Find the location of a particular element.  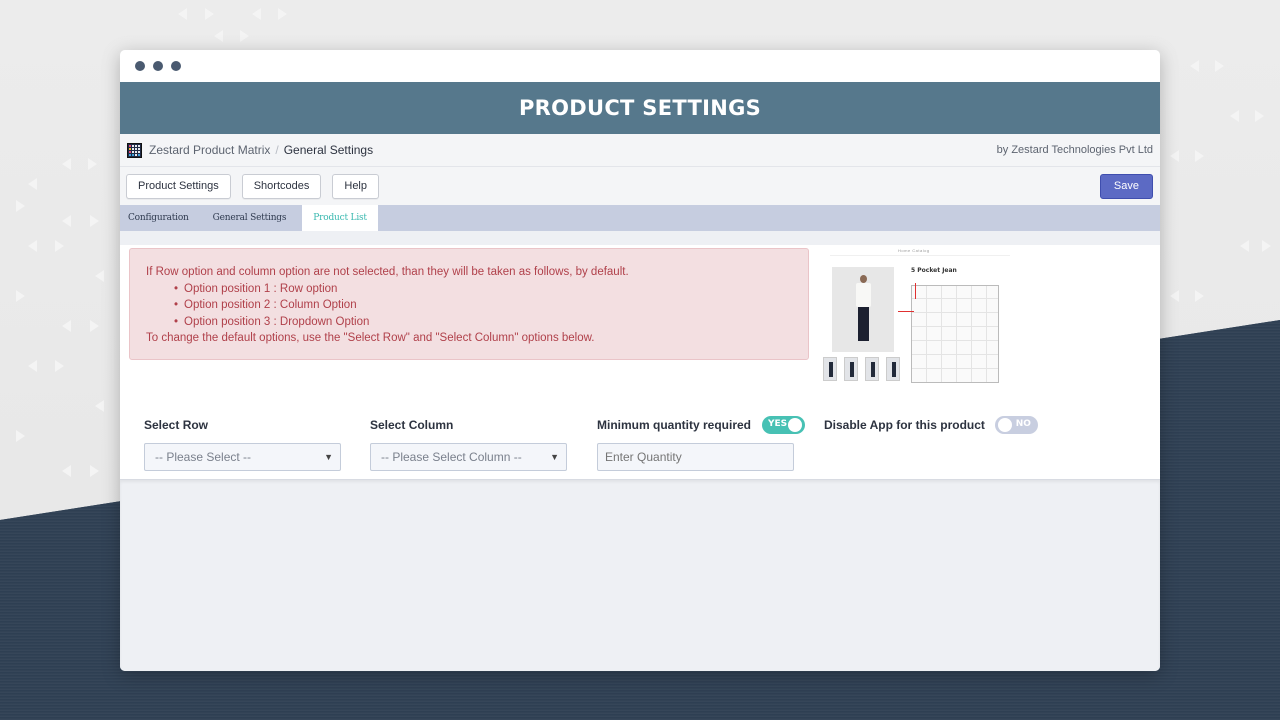

preview-product-title: 5 Pocket Jean is located at coordinates (934, 270).